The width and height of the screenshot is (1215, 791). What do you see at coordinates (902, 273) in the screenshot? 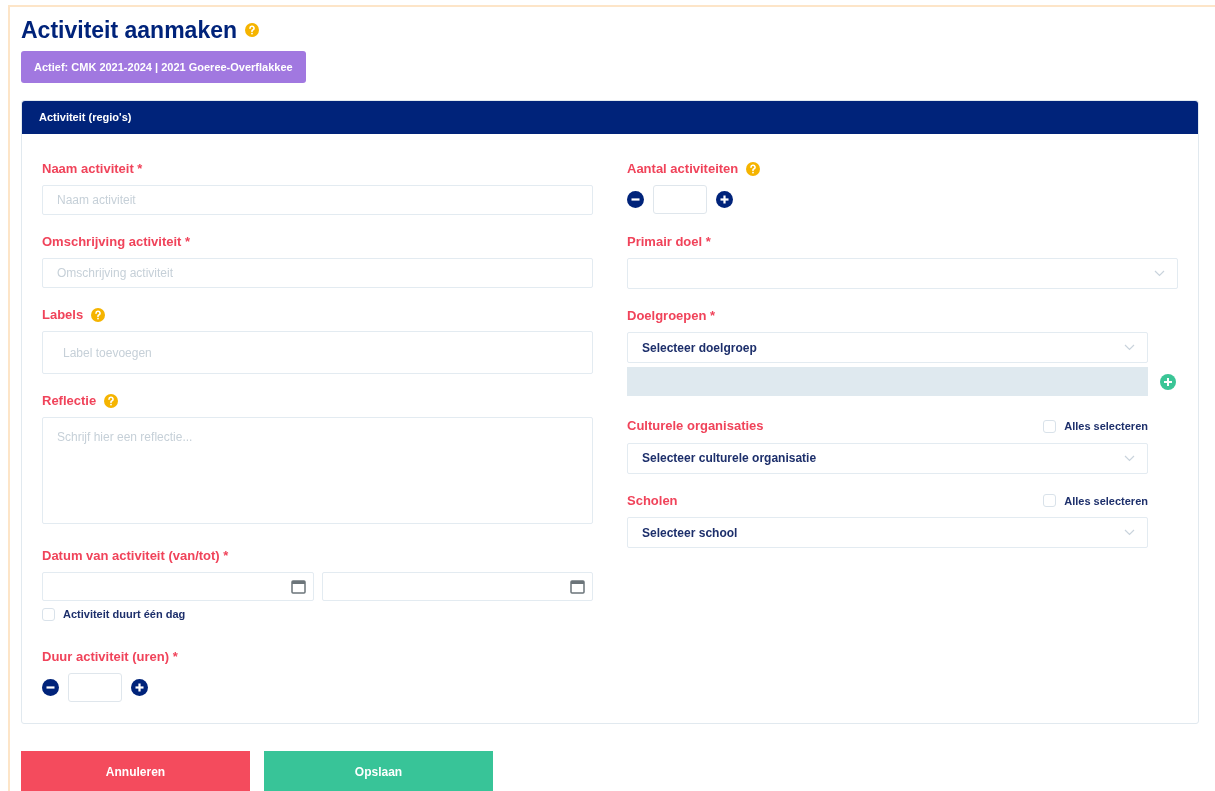
I see `select-field` at bounding box center [902, 273].